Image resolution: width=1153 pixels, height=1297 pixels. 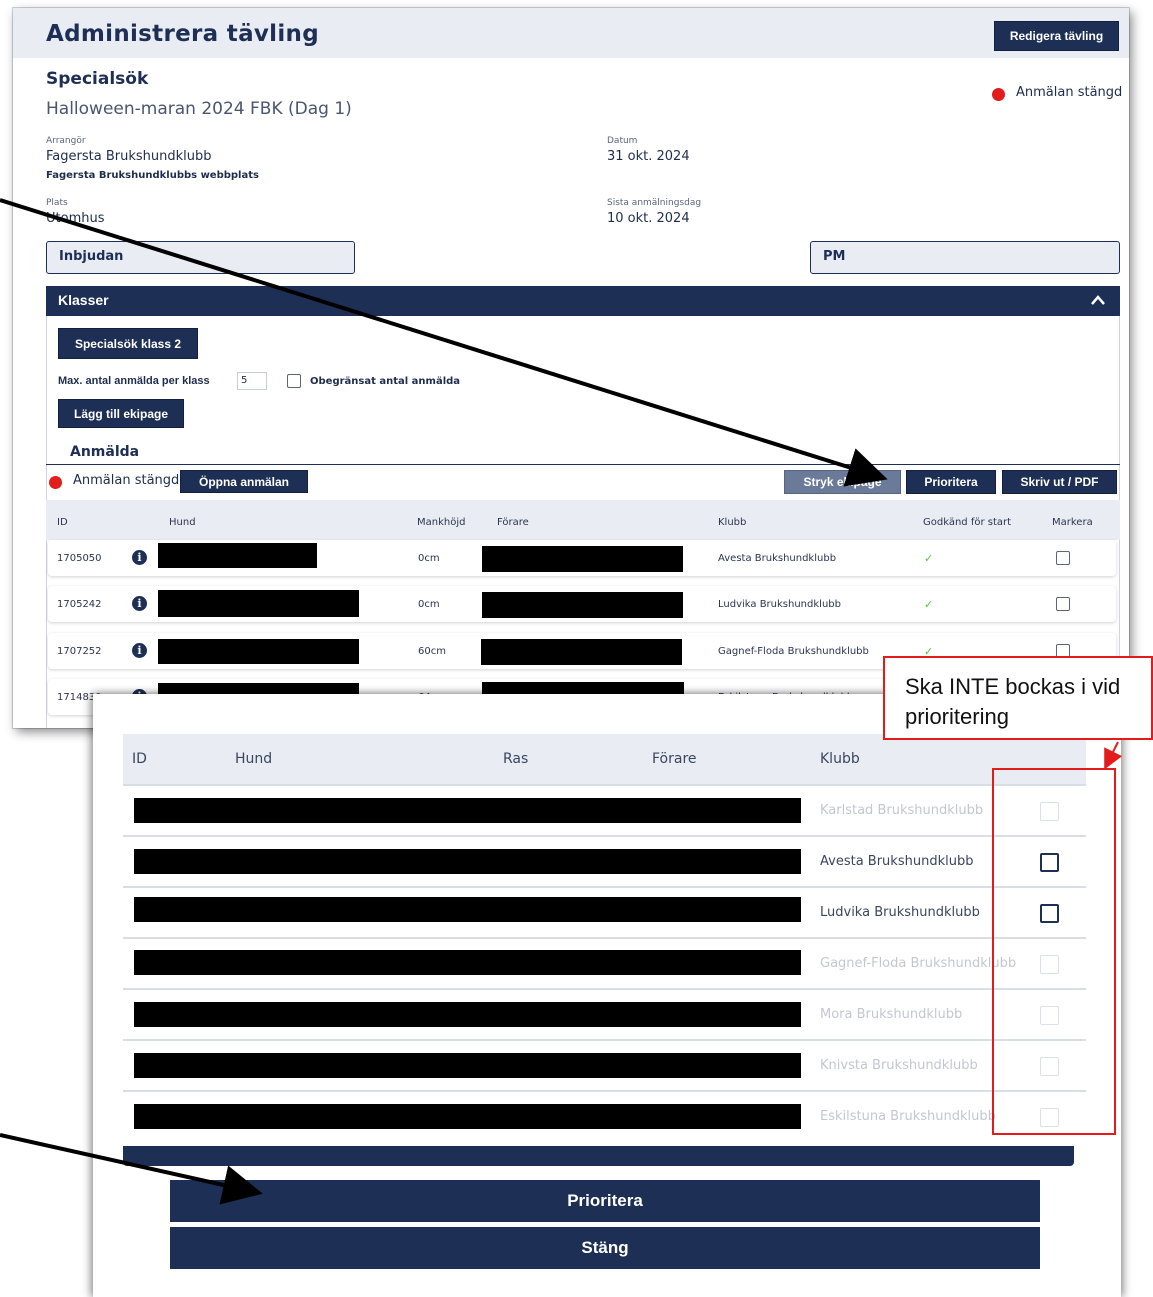 I want to click on callout-pointer, so click(x=1113, y=755).